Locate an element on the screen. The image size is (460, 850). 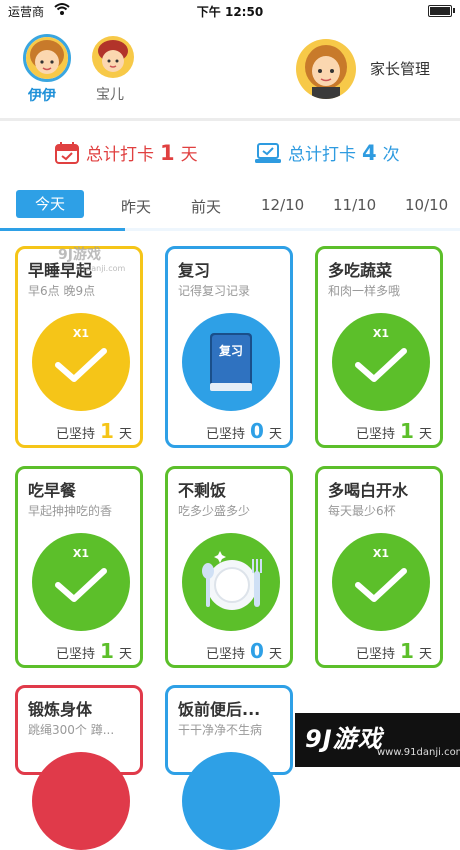
tab-today: 今天 is located at coordinates (50, 204).